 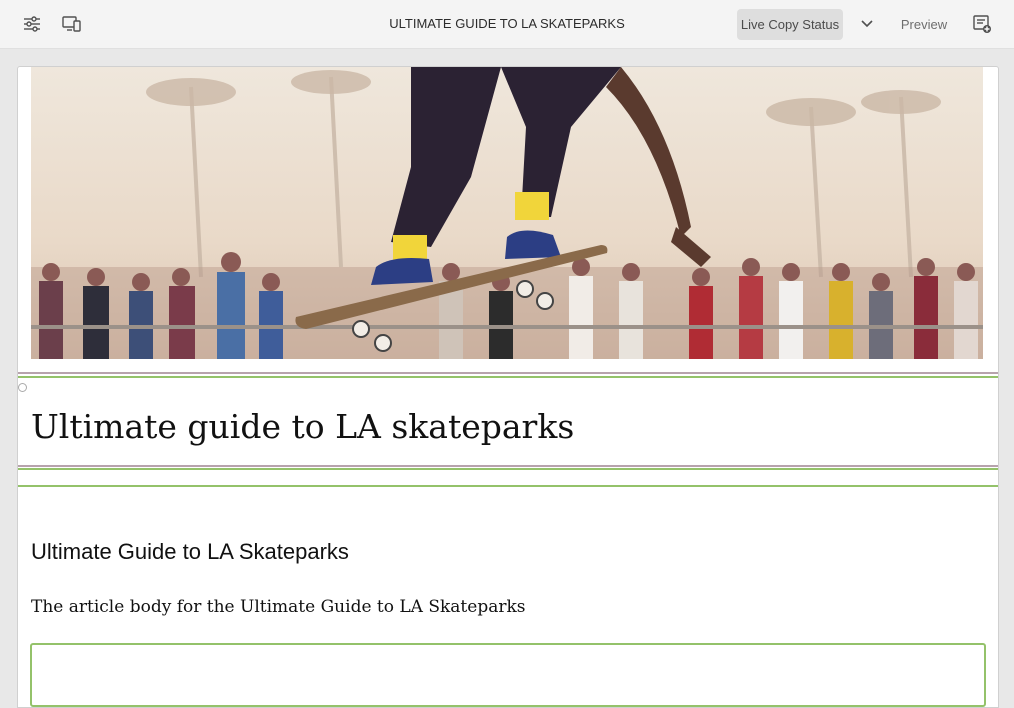 I want to click on article-subheading: Ultimate Guide to LA Skateparks, so click(x=190, y=552).